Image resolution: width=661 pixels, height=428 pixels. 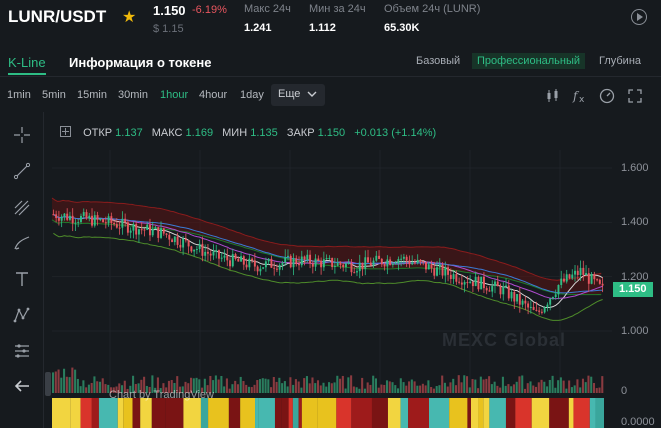 What do you see at coordinates (19, 95) in the screenshot?
I see `interval-1min: 1min` at bounding box center [19, 95].